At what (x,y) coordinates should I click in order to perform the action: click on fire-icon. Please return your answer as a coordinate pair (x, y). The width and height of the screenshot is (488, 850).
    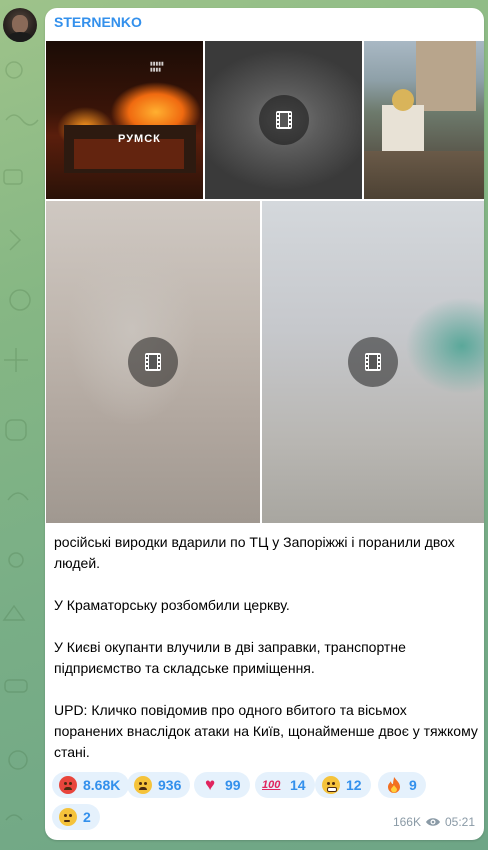
    Looking at the image, I should click on (394, 785).